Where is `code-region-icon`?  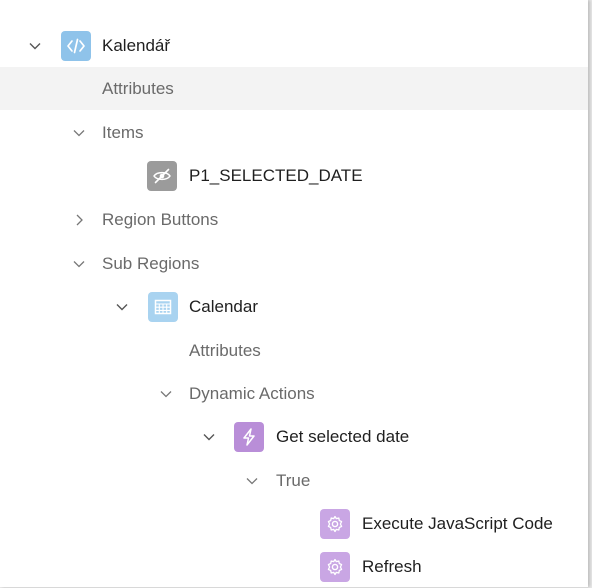
code-region-icon is located at coordinates (76, 45).